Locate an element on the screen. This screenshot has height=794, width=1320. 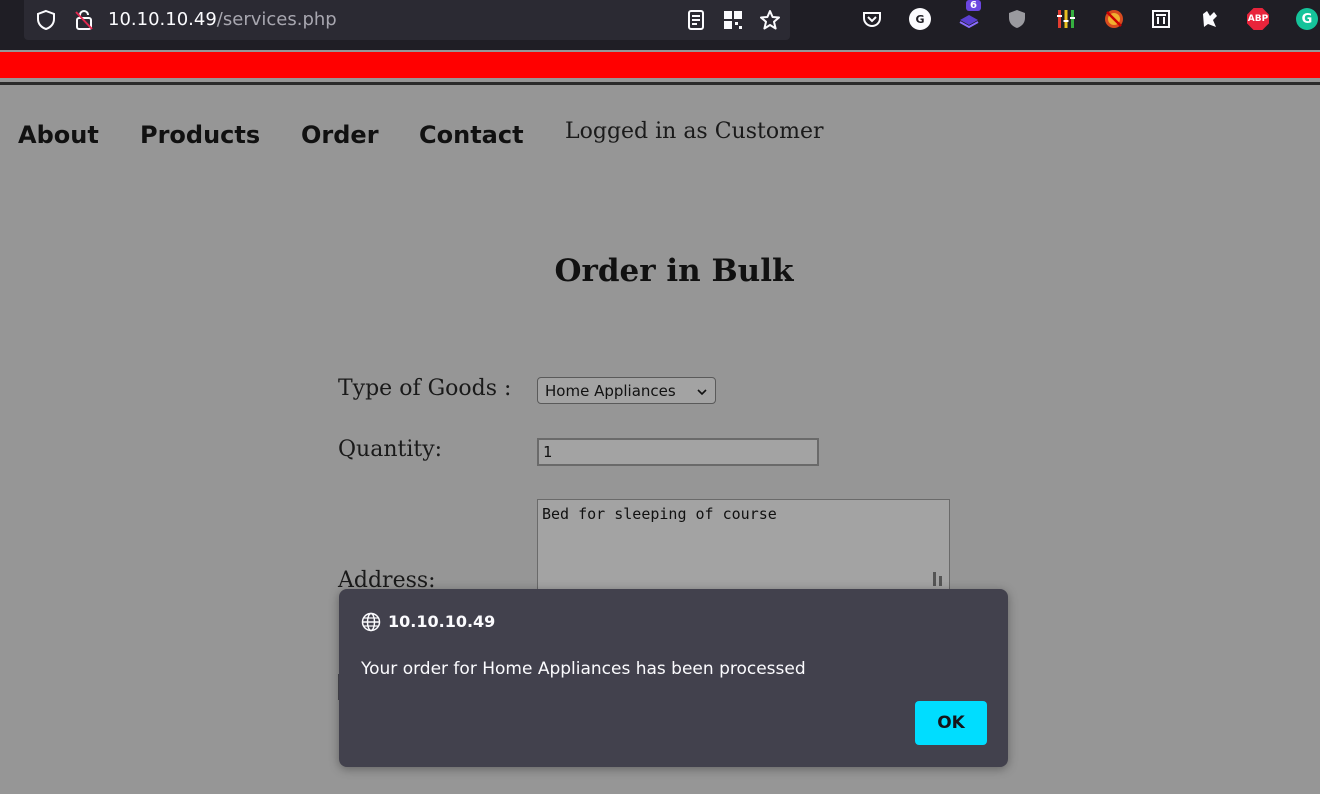
url-text: 10.10.10.49/services.php is located at coordinates (222, 20).